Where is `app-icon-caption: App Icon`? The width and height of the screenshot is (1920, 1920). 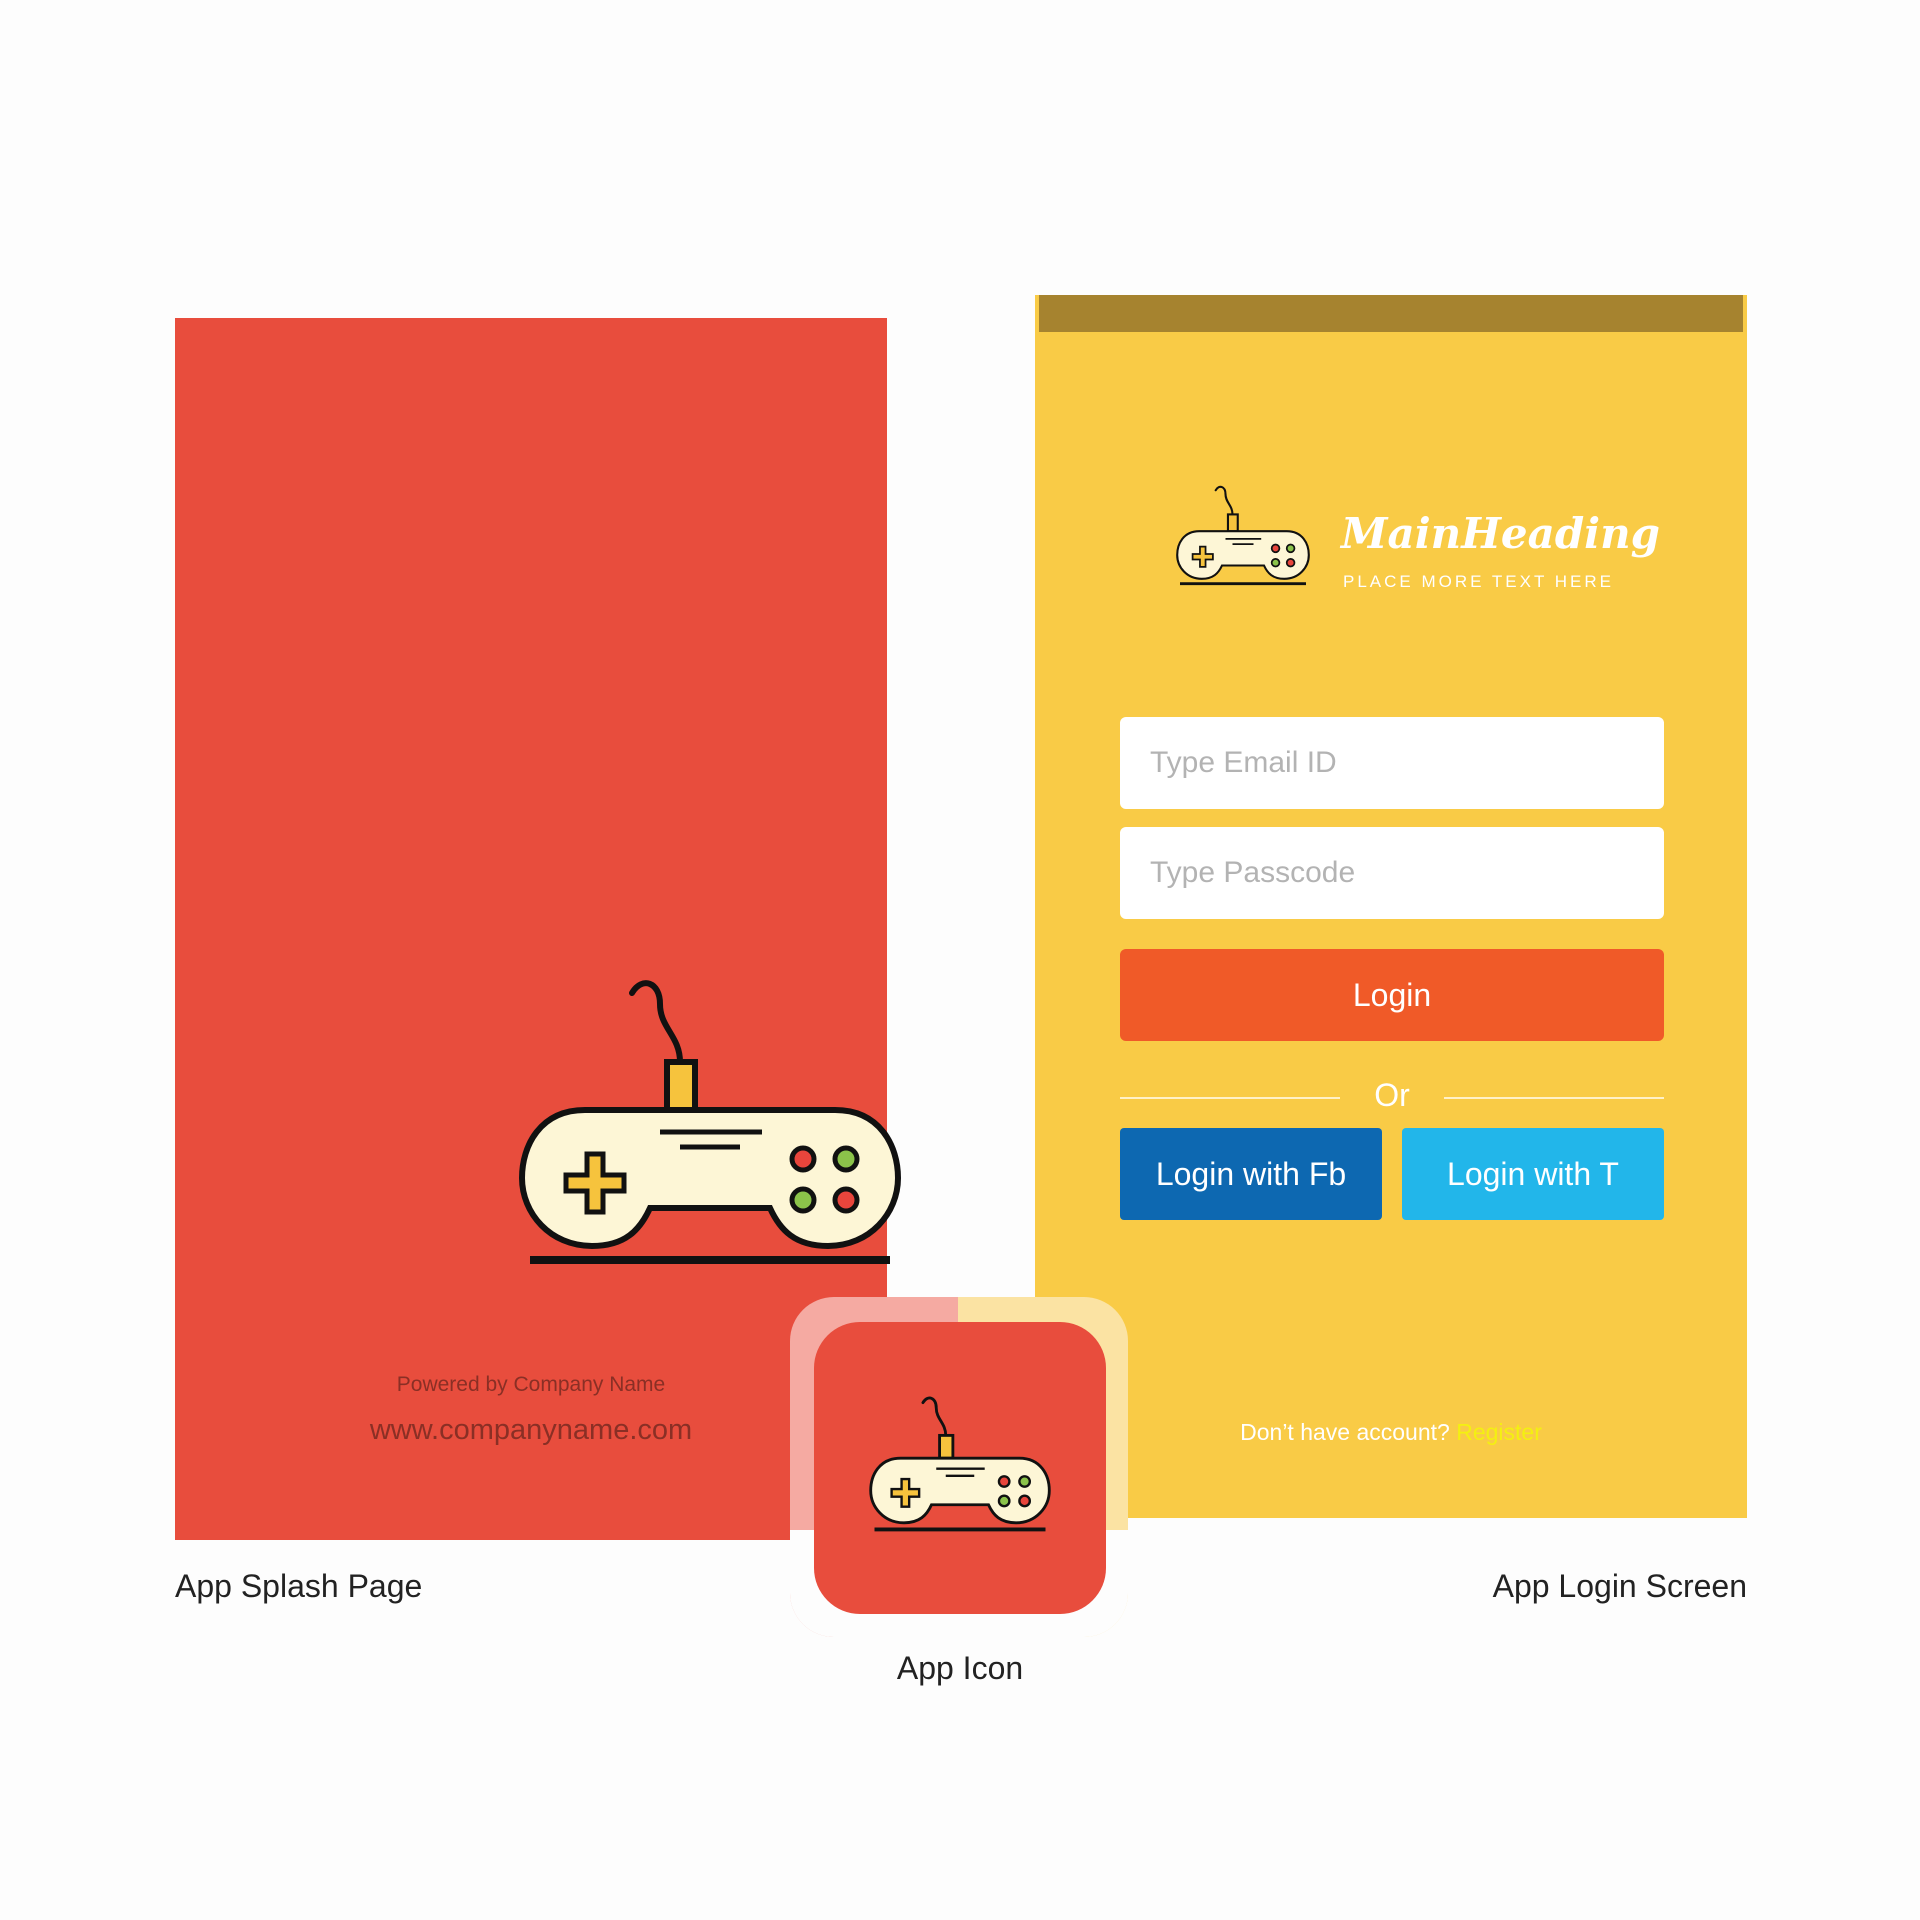 app-icon-caption: App Icon is located at coordinates (960, 1668).